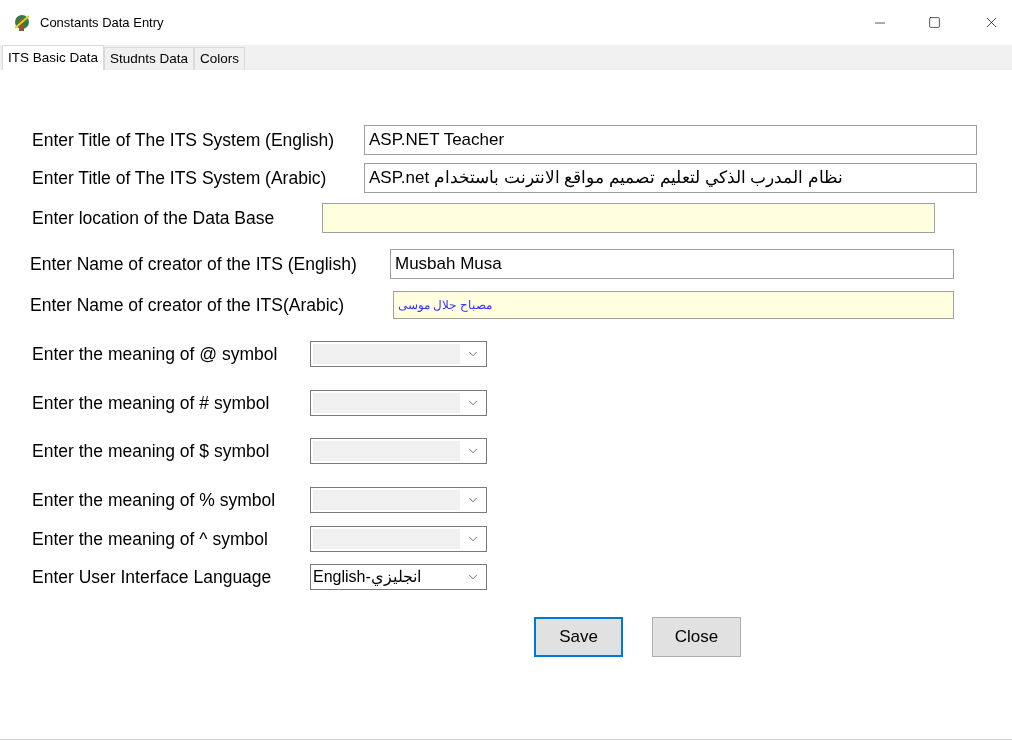 This screenshot has height=740, width=1012. I want to click on field-label: Enter the meaning of ^ symbol, so click(150, 538).